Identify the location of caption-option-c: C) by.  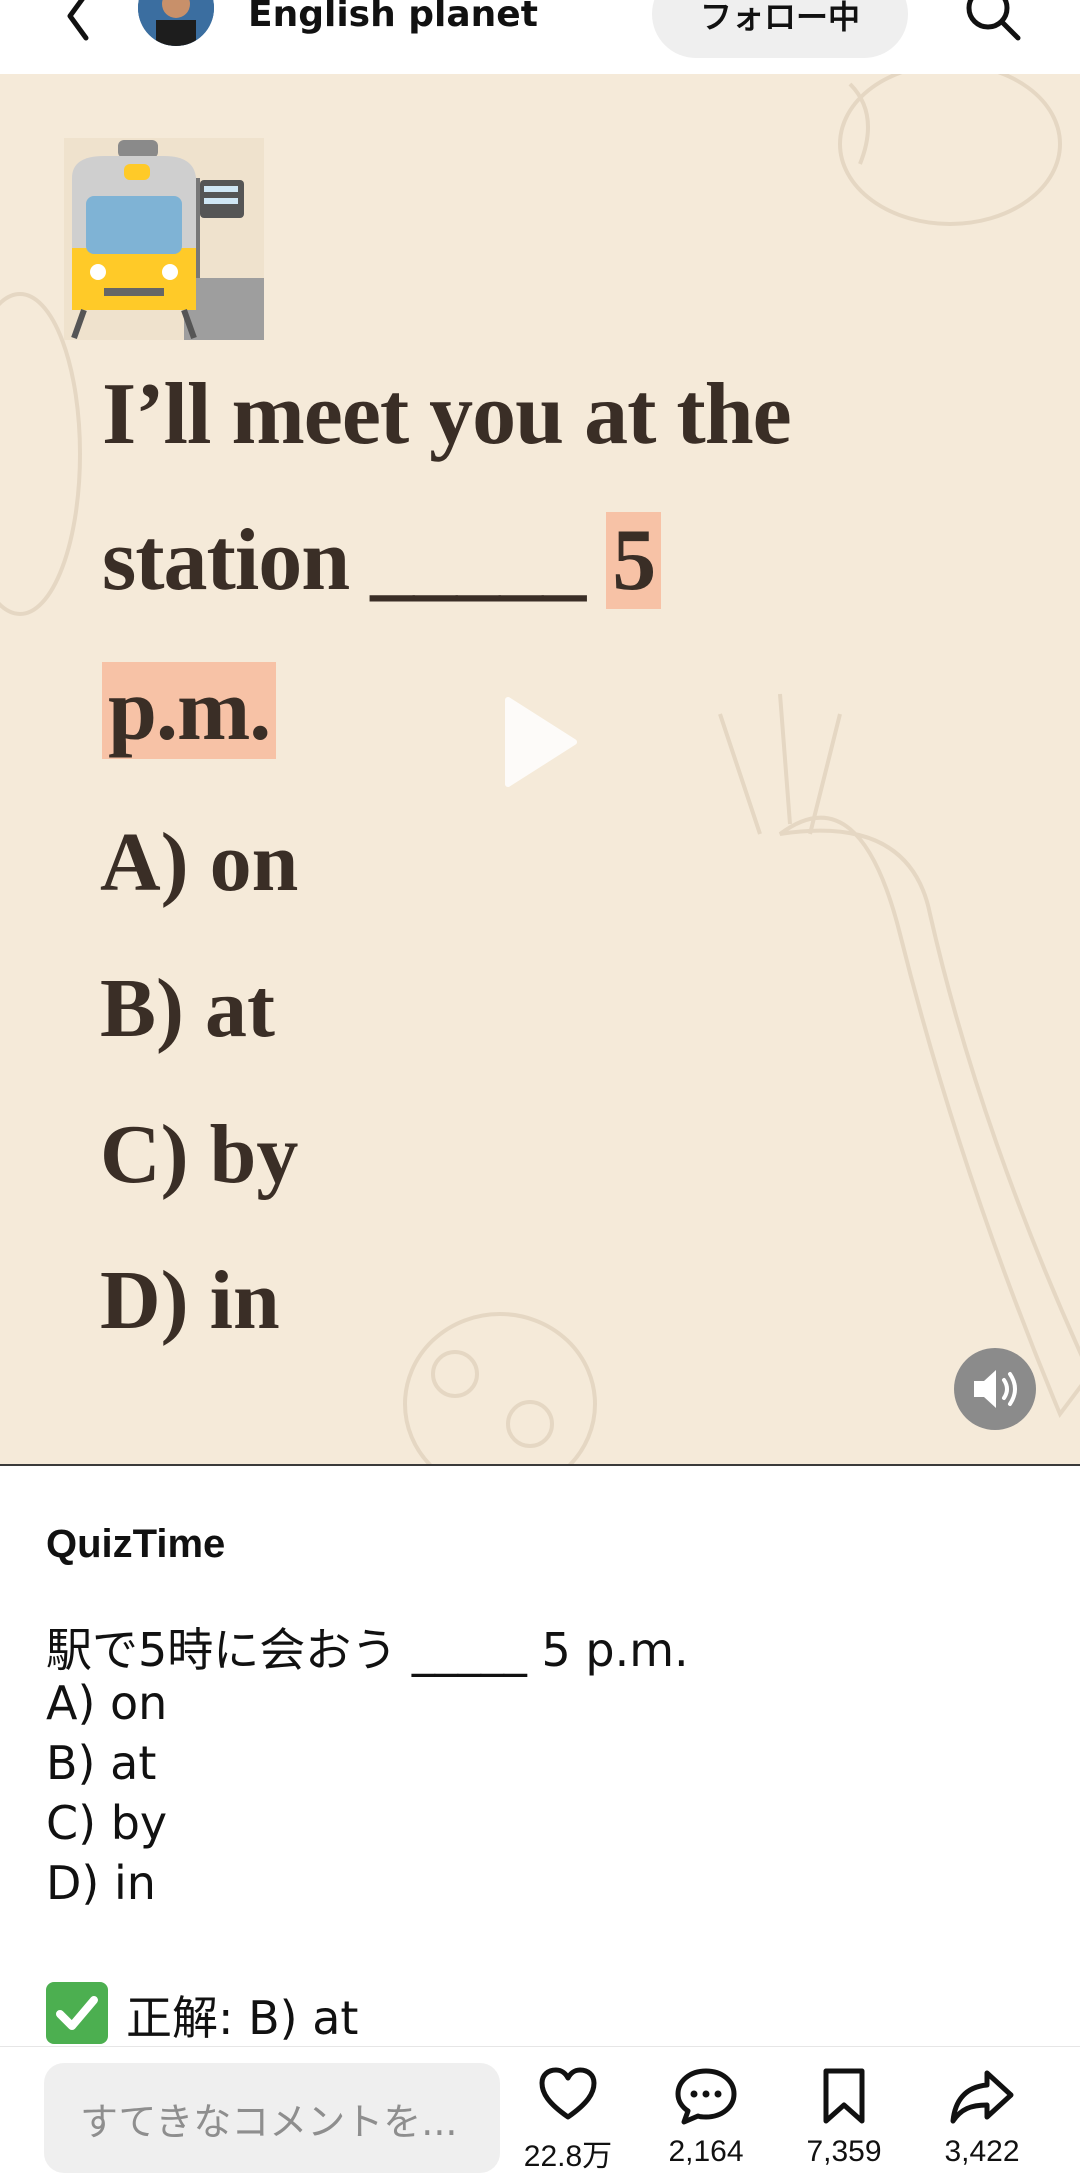
(107, 1823).